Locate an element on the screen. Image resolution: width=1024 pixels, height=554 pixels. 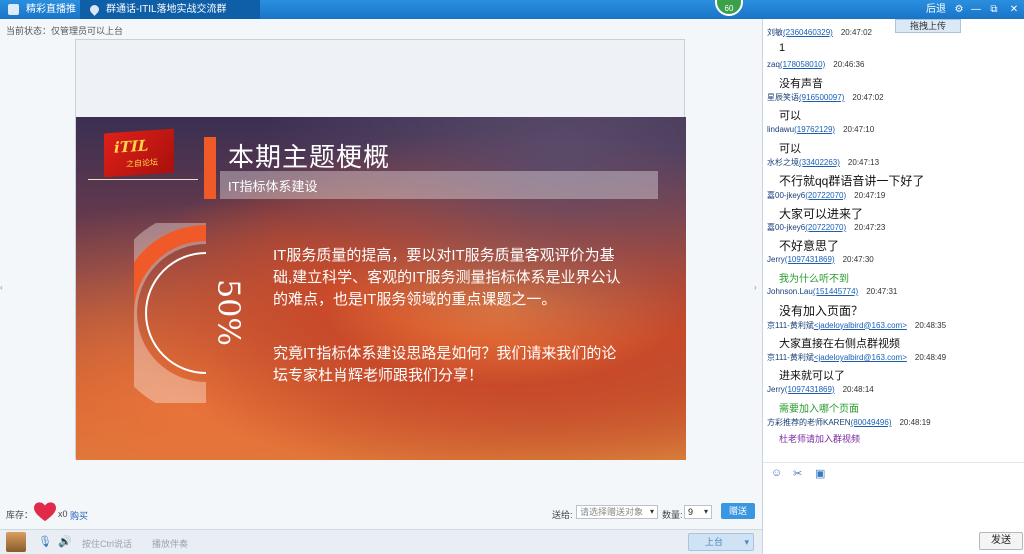
microphone-icon: 🎙 is located at coordinates (45, 542).